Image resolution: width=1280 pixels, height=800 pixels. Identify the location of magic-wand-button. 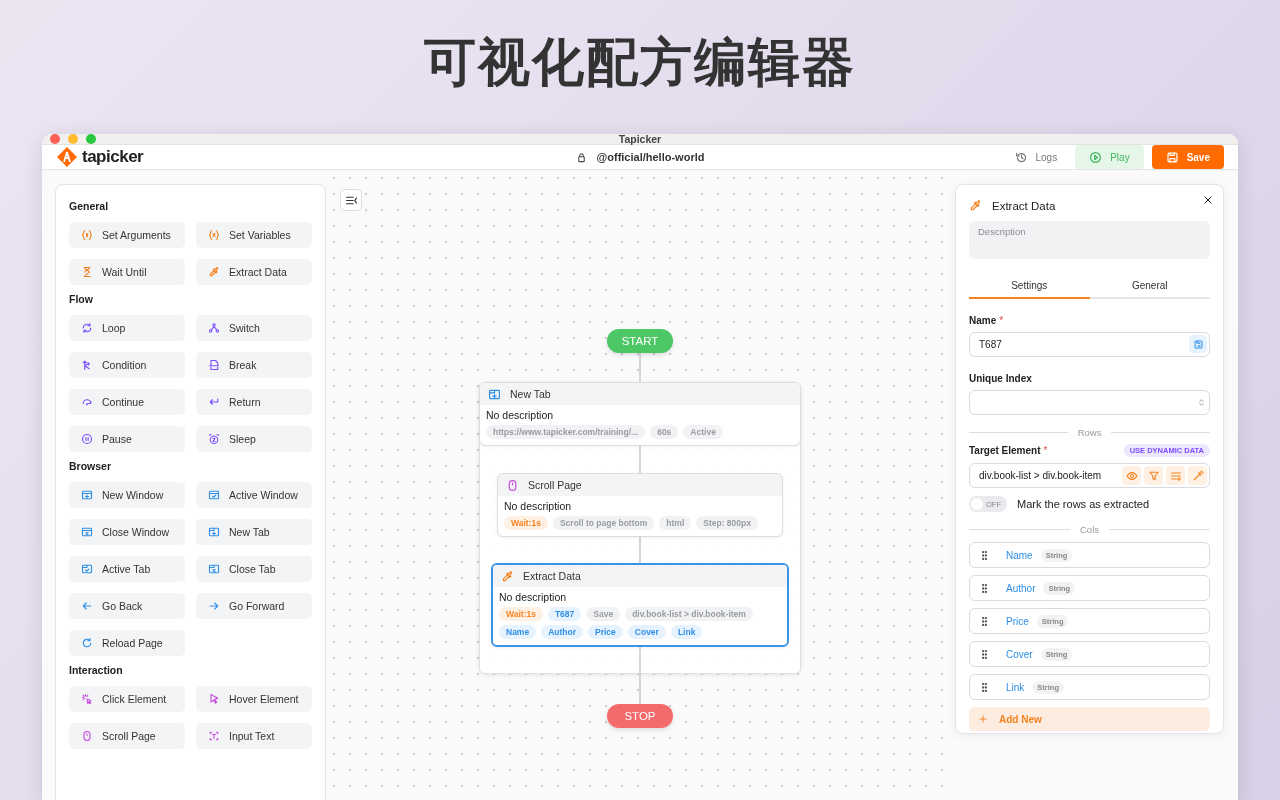
(1197, 475).